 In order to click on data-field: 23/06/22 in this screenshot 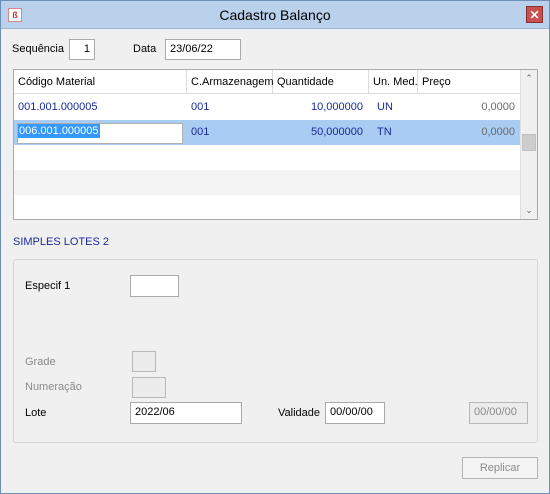, I will do `click(203, 49)`.